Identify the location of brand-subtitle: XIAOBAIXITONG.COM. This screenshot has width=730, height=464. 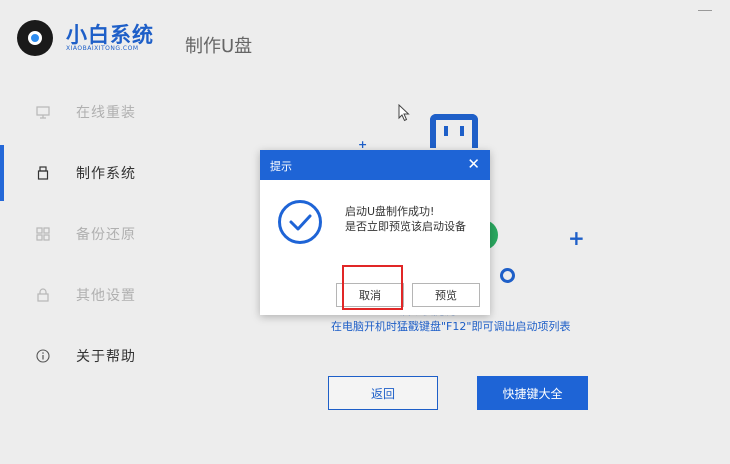
(102, 48).